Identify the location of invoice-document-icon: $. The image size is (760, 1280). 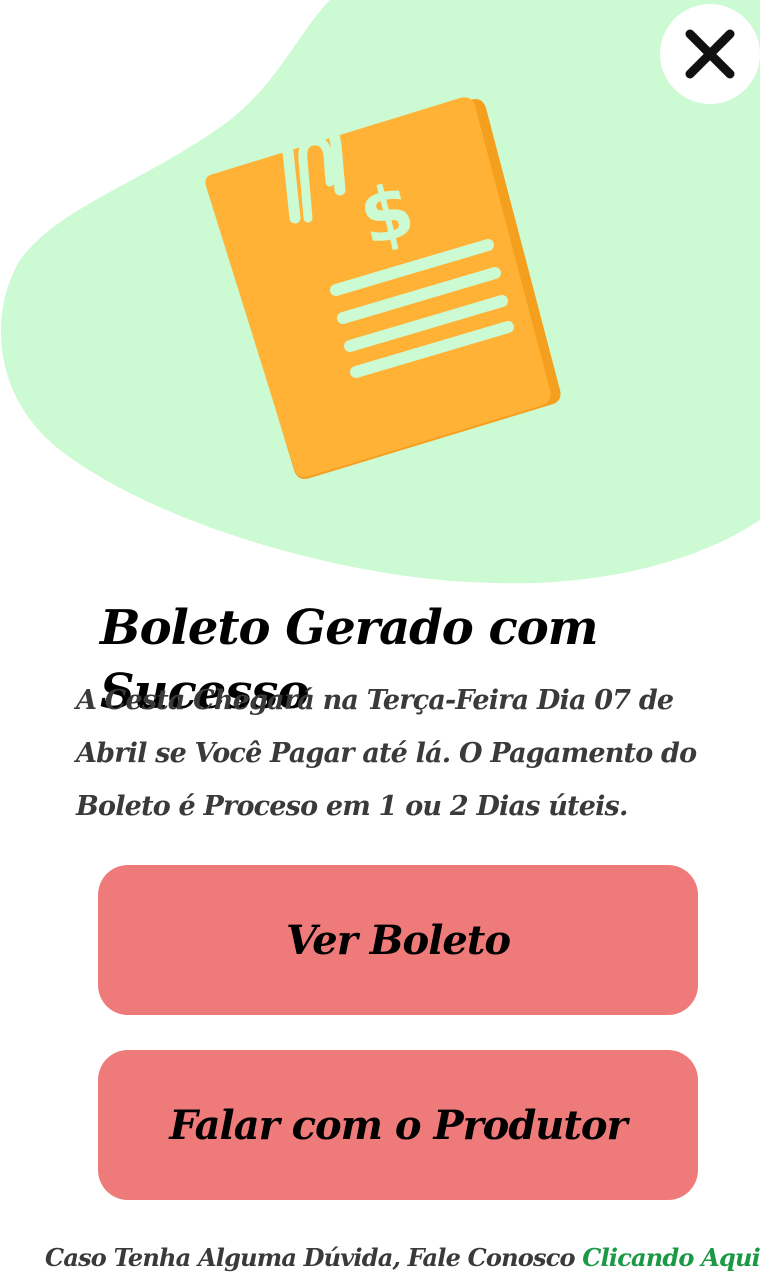
(383, 288).